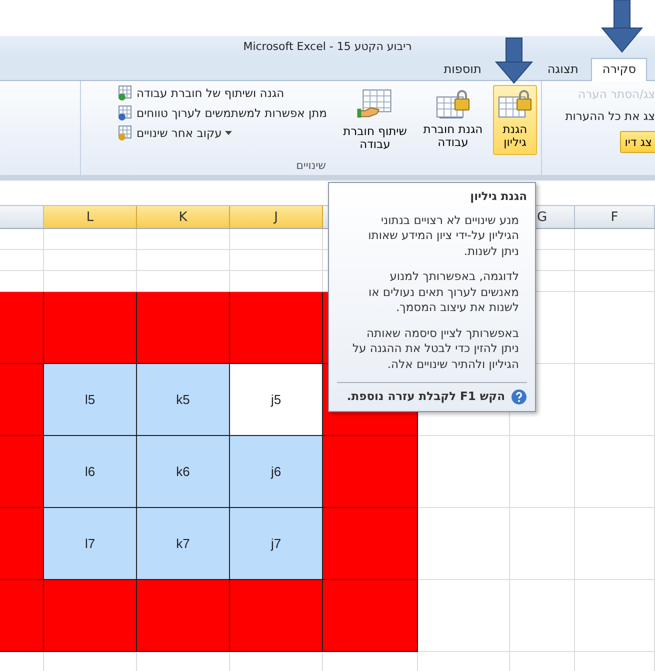 Image resolution: width=655 pixels, height=671 pixels. Describe the element at coordinates (228, 133) in the screenshot. I see `caret-icon` at that location.